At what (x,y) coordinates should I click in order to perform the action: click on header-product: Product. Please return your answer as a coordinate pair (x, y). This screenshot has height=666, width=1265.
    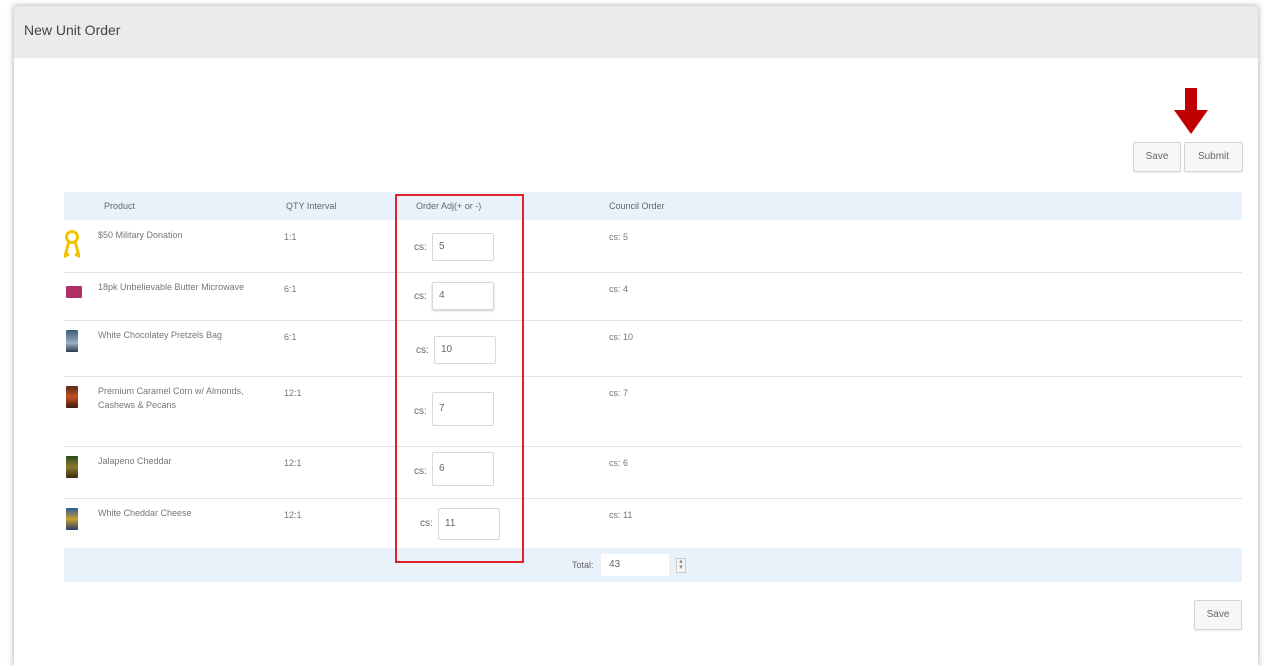
    Looking at the image, I should click on (120, 206).